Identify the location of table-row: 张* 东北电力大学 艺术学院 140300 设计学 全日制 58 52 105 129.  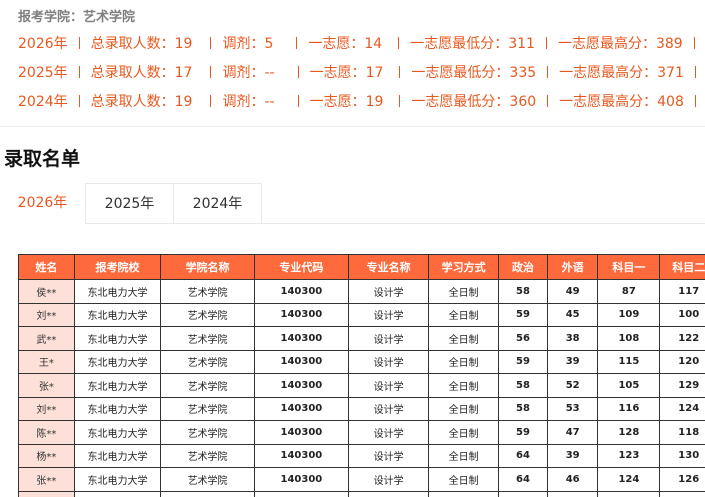
(361, 385).